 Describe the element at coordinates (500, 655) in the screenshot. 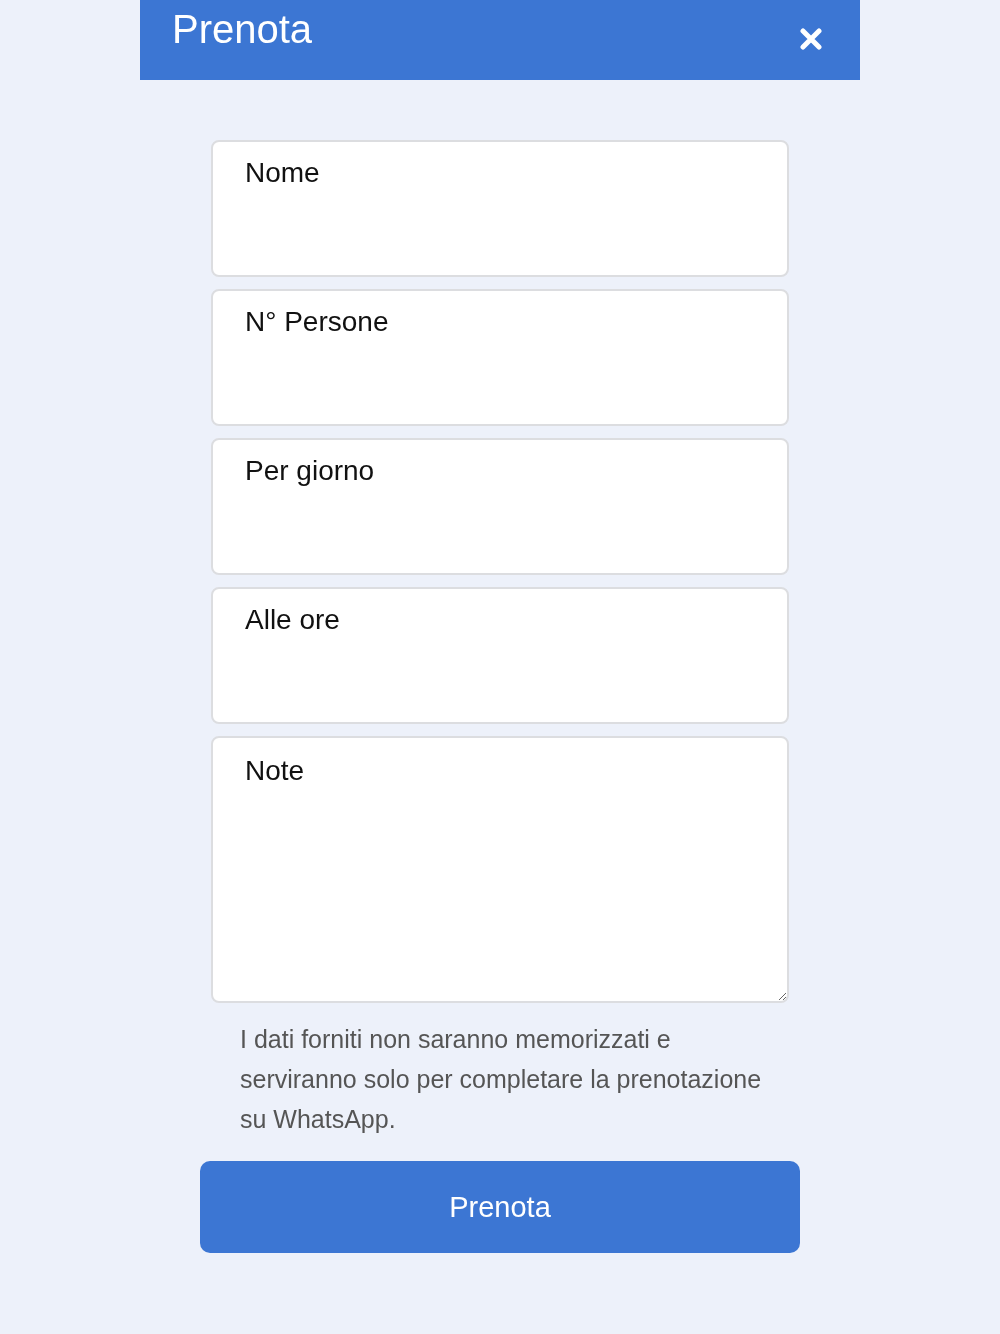

I see `input-field: Alle ore` at that location.